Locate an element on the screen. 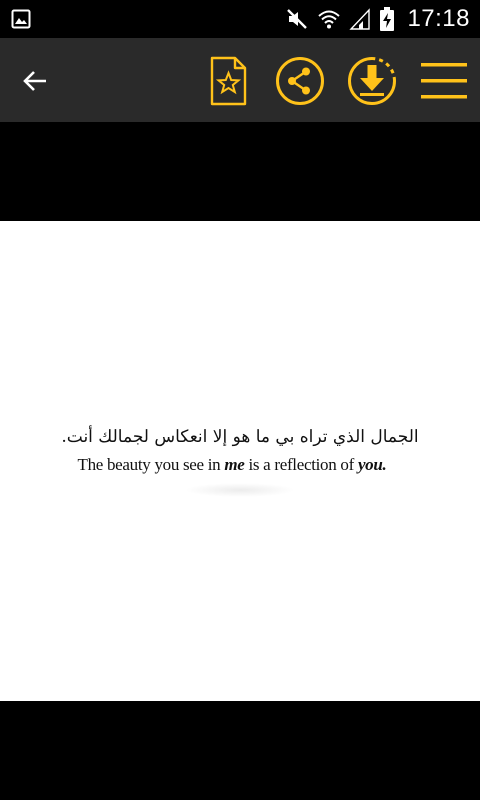  image-letterbox-bottom is located at coordinates (240, 750).